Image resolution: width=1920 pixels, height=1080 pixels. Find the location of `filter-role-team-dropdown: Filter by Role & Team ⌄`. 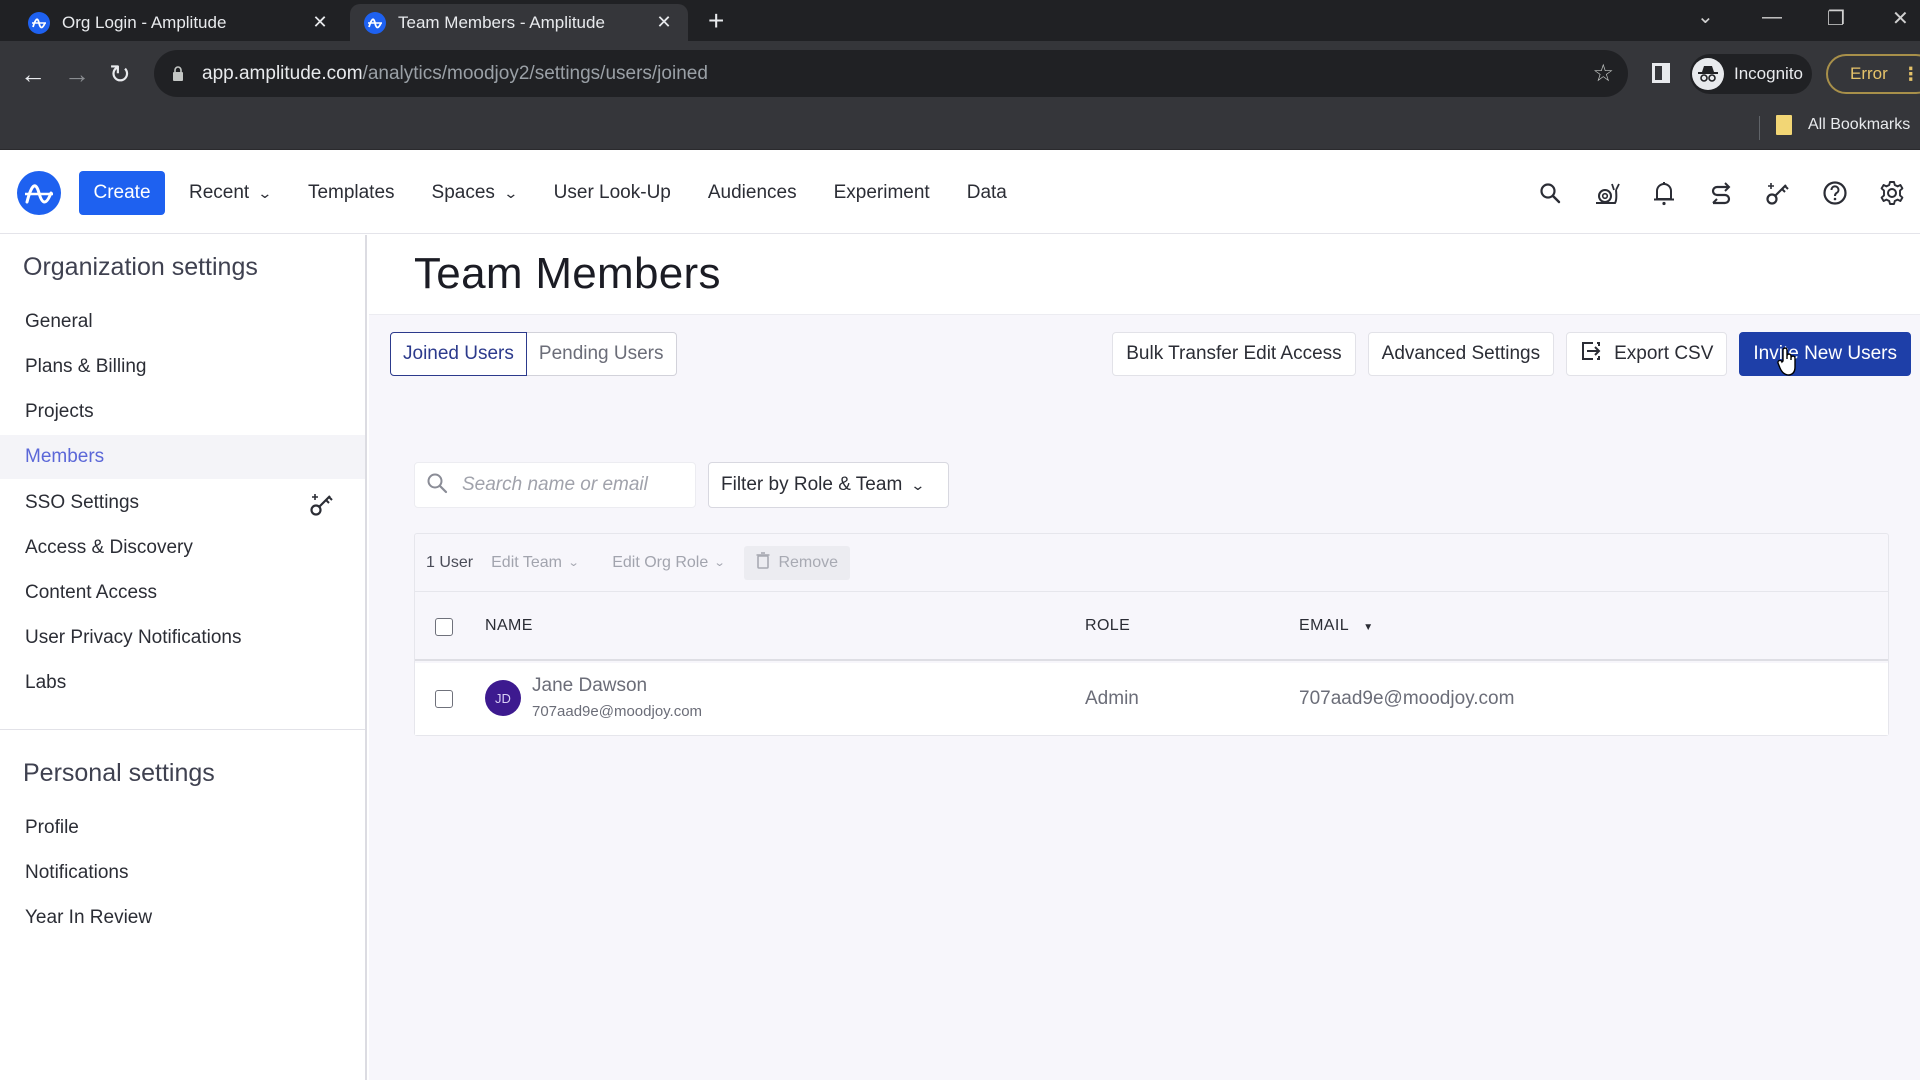

filter-role-team-dropdown: Filter by Role & Team ⌄ is located at coordinates (828, 485).